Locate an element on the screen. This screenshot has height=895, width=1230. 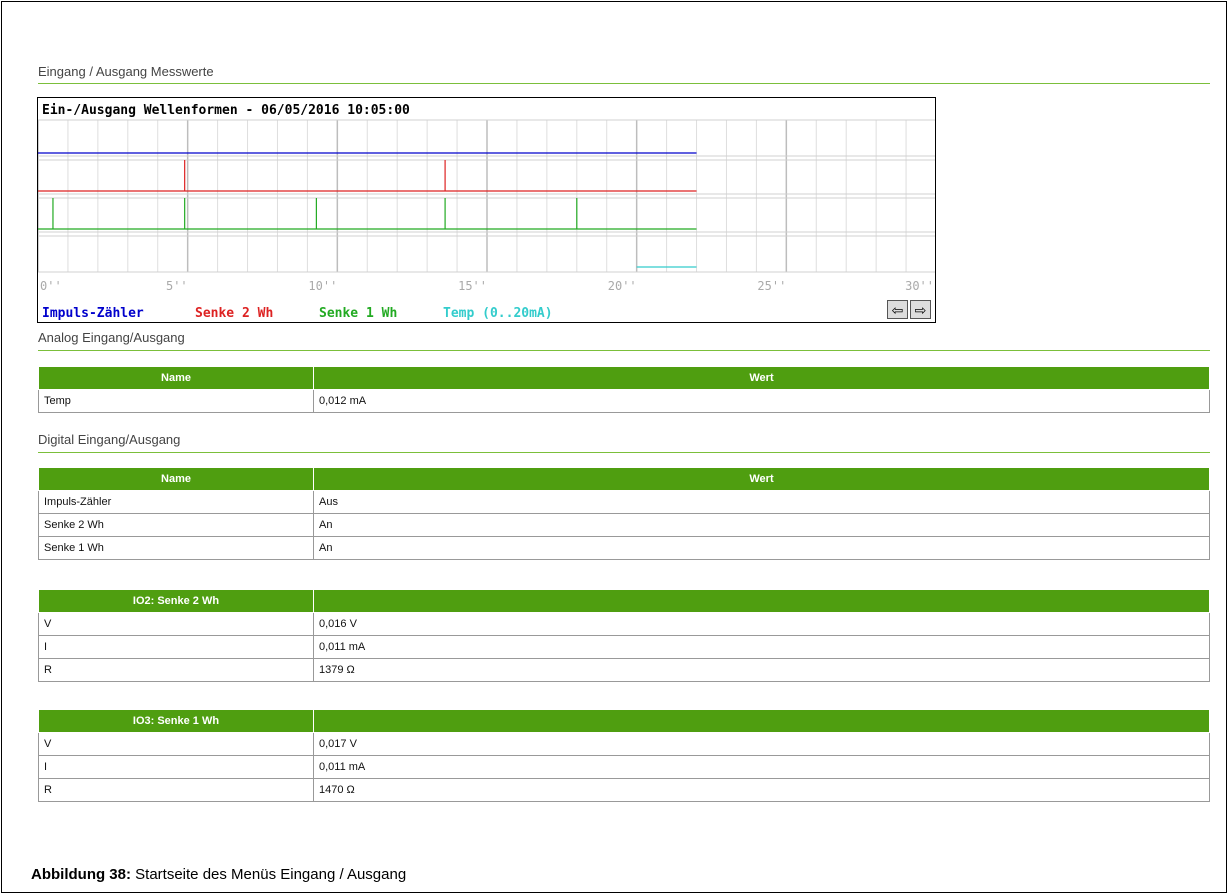
x-tick-label: 30'' is located at coordinates (919, 286).